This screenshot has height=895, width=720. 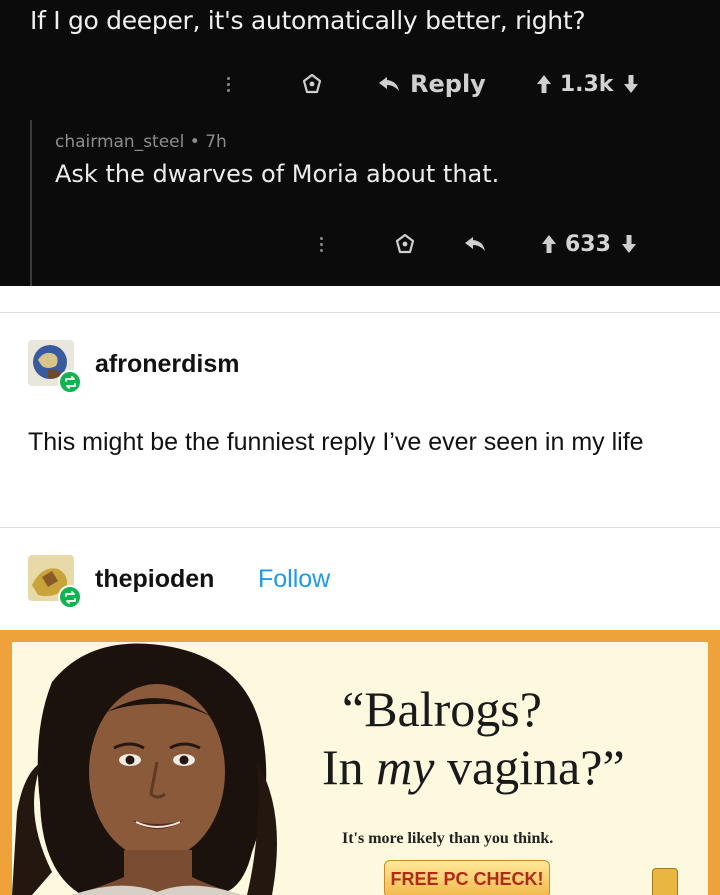 I want to click on ad-headline-emphasis: my, so click(x=405, y=767).